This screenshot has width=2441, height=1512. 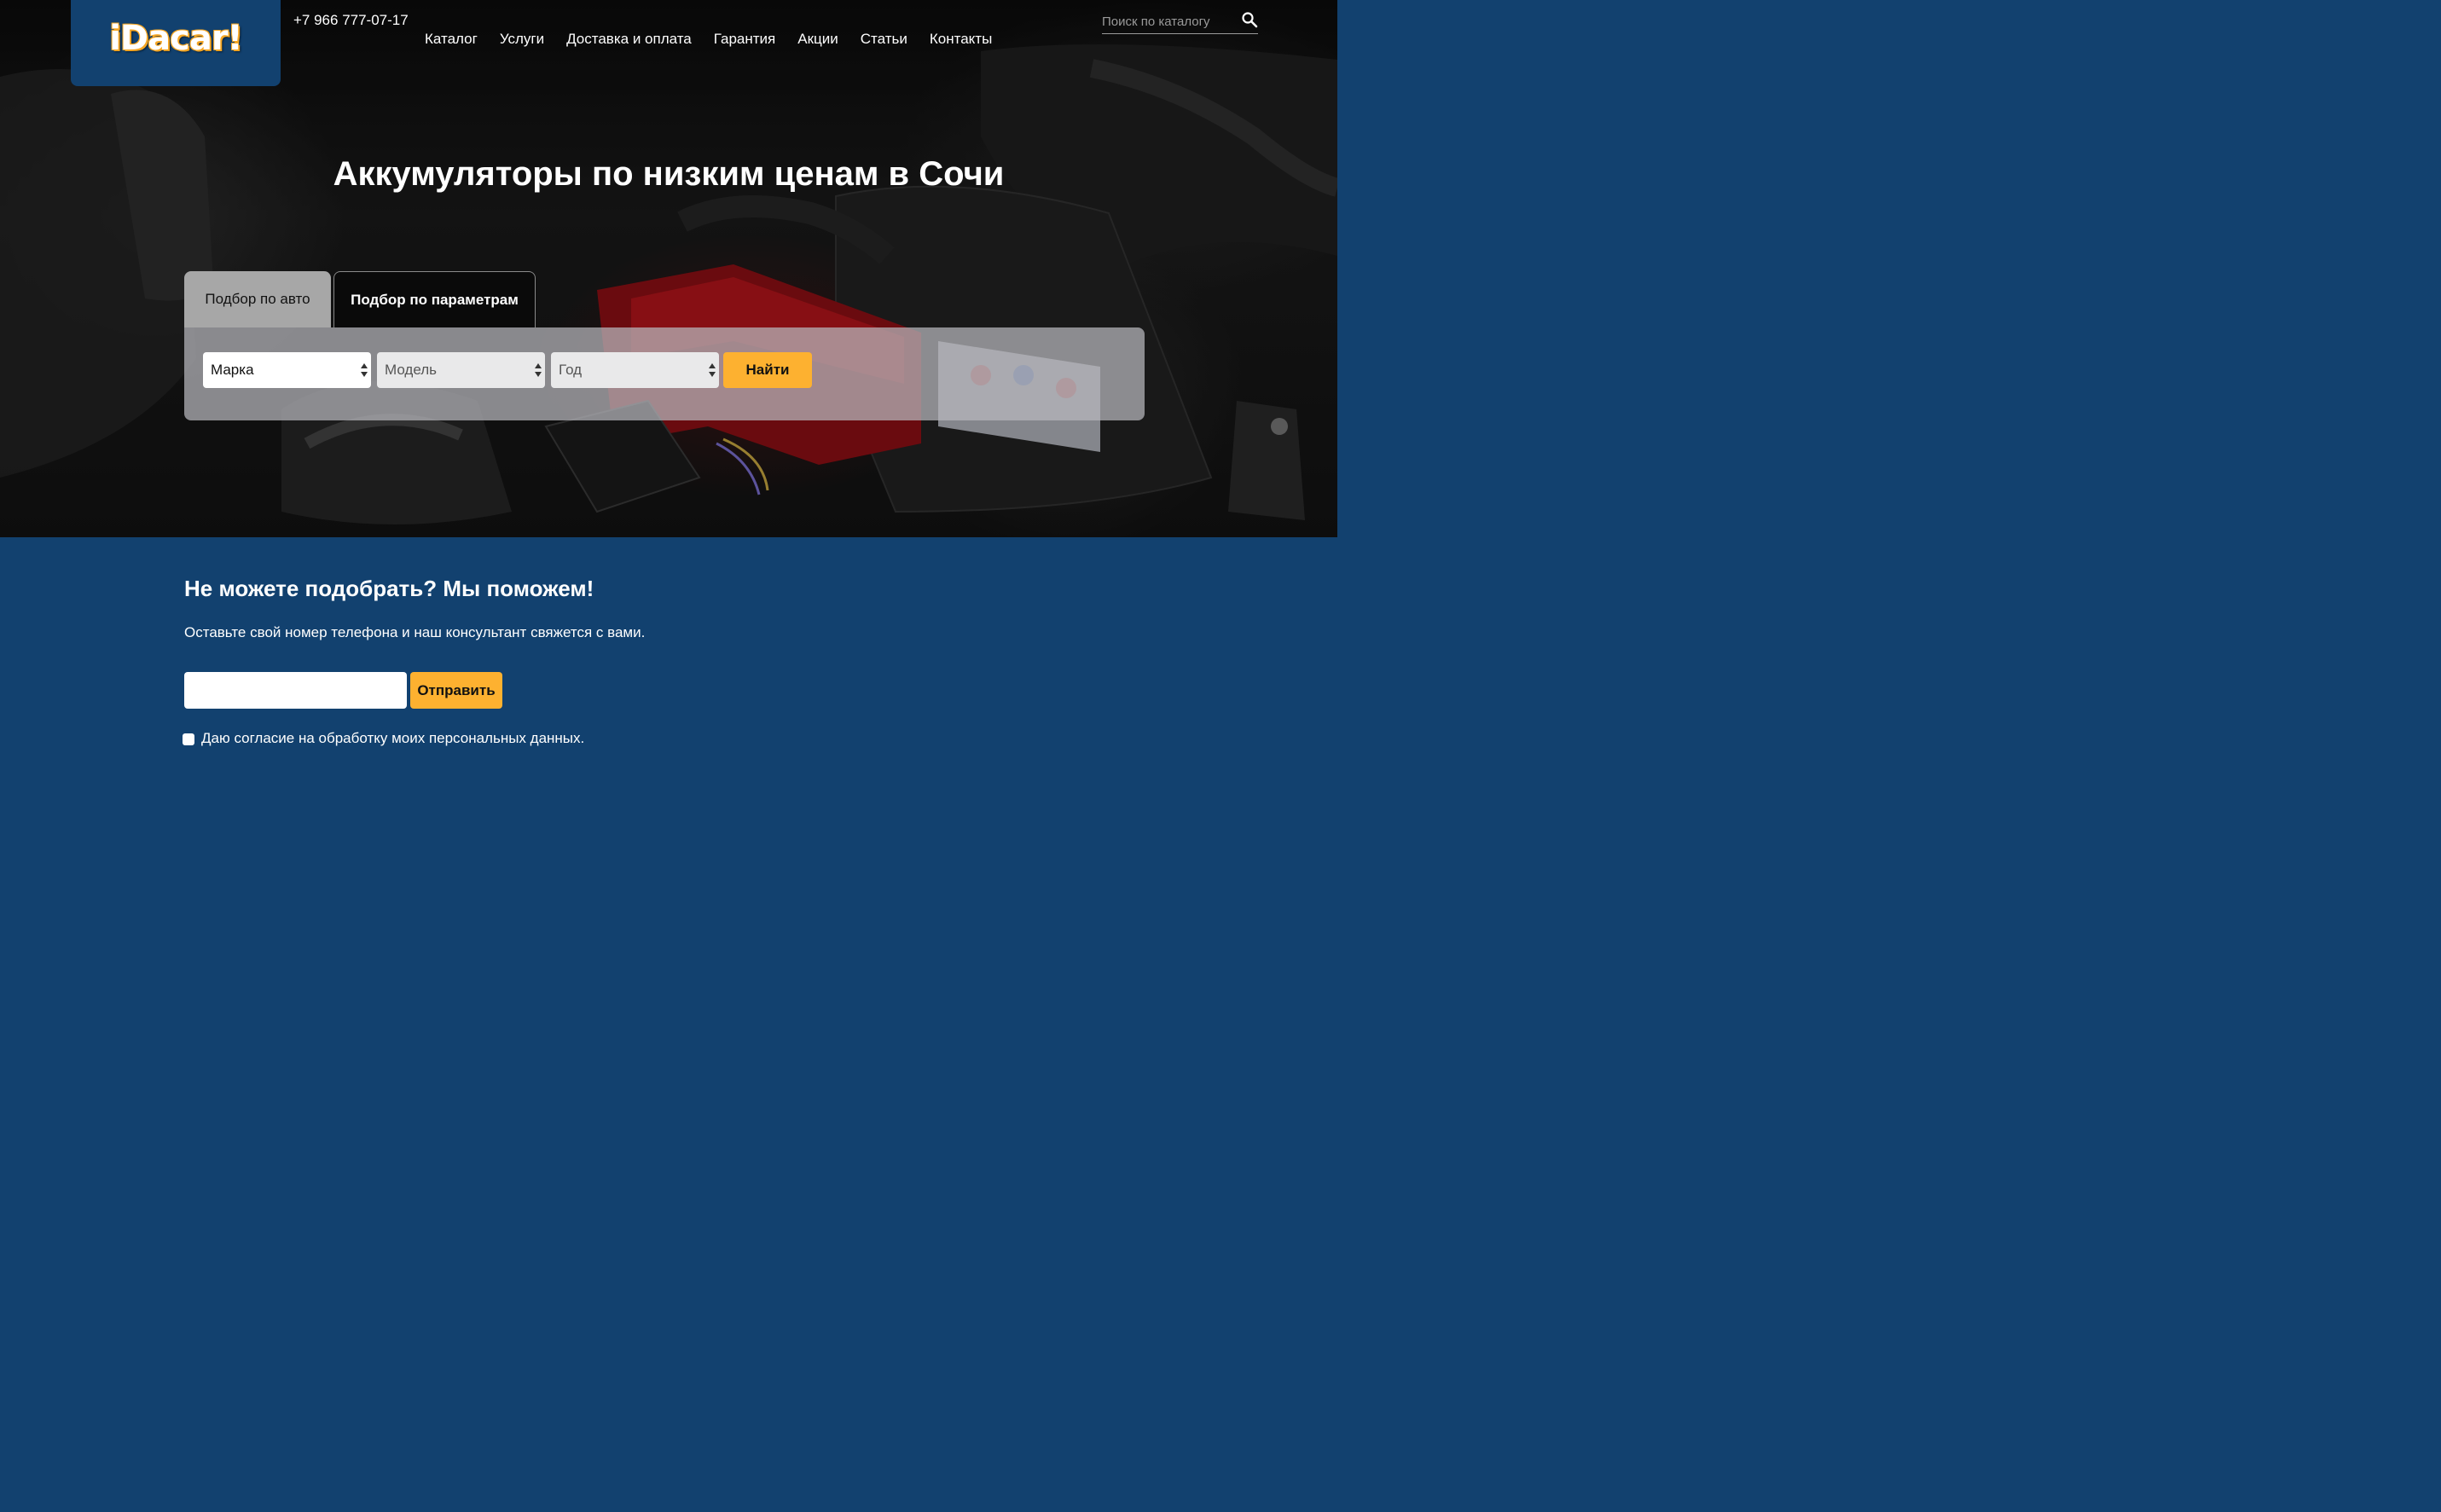 I want to click on nav-item-services: Услуги, so click(x=522, y=39).